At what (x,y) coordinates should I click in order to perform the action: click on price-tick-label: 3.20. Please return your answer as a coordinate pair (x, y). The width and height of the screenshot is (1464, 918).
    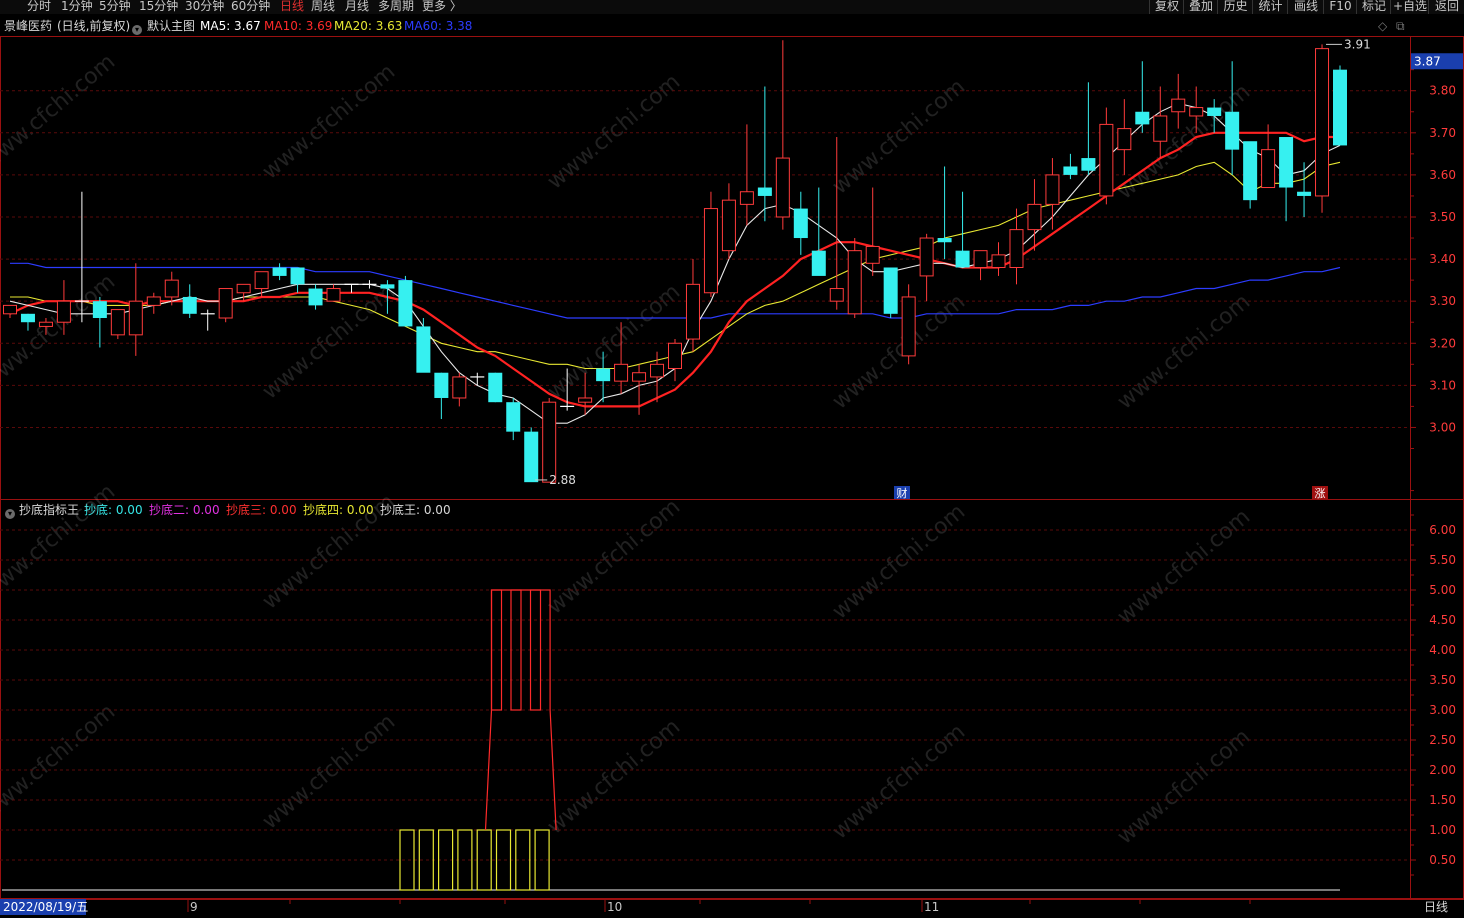
    Looking at the image, I should click on (1442, 343).